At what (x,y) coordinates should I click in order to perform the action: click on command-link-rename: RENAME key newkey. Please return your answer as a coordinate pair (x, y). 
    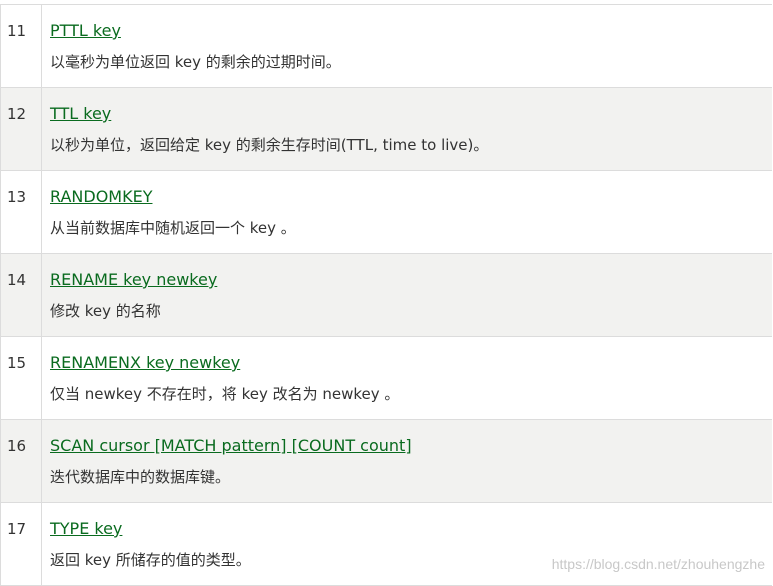
    Looking at the image, I should click on (133, 280).